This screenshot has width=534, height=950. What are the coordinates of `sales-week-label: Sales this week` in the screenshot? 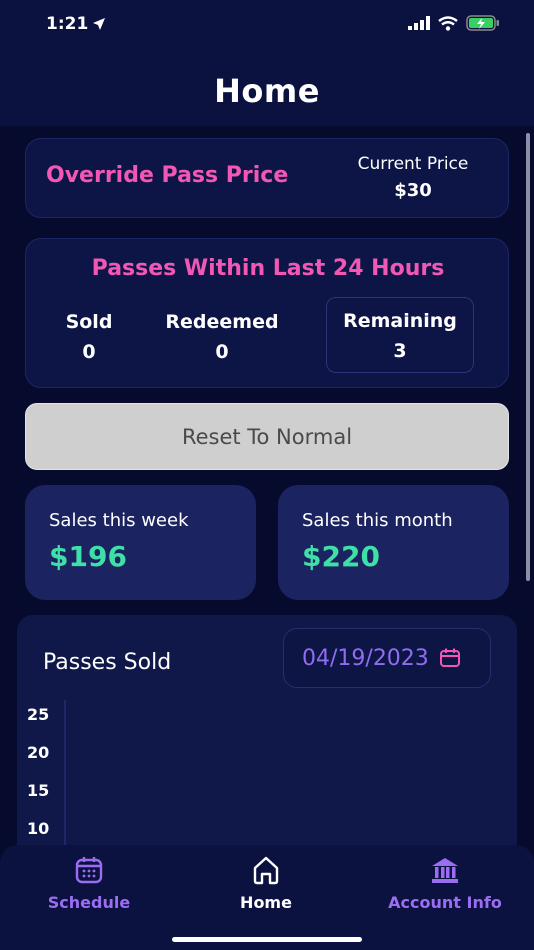 It's located at (119, 520).